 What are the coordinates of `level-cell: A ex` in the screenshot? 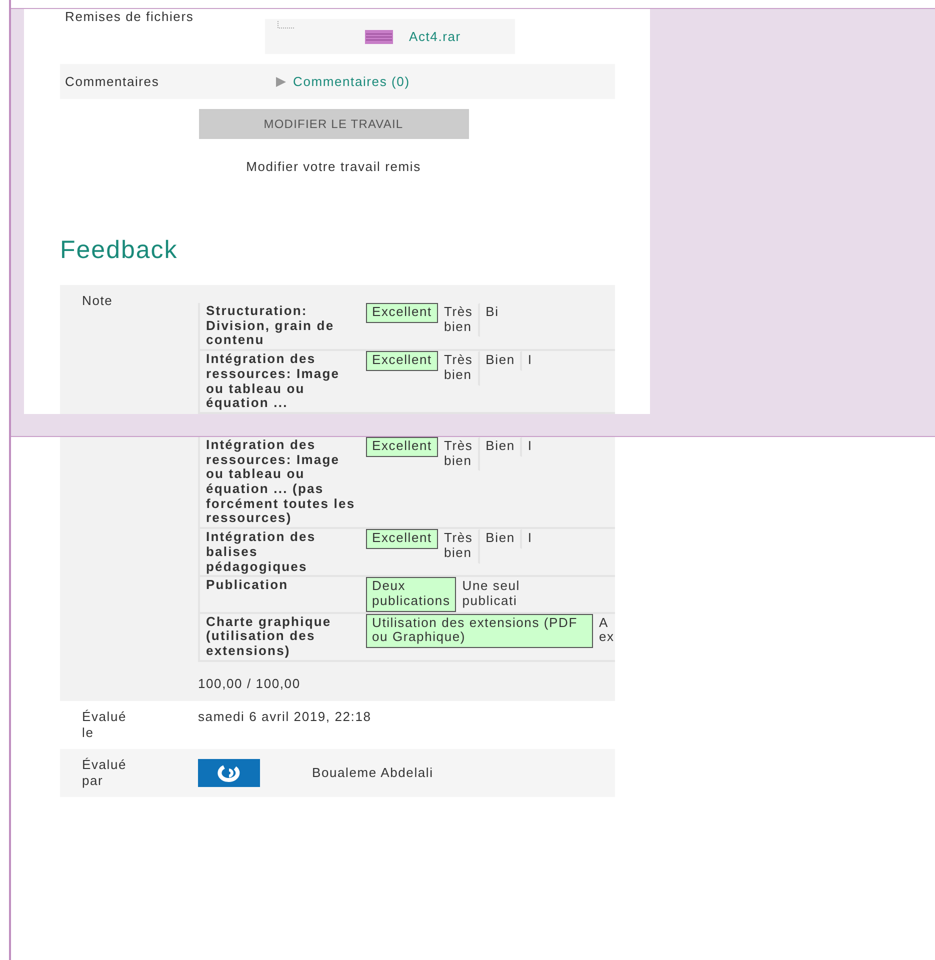 It's located at (604, 631).